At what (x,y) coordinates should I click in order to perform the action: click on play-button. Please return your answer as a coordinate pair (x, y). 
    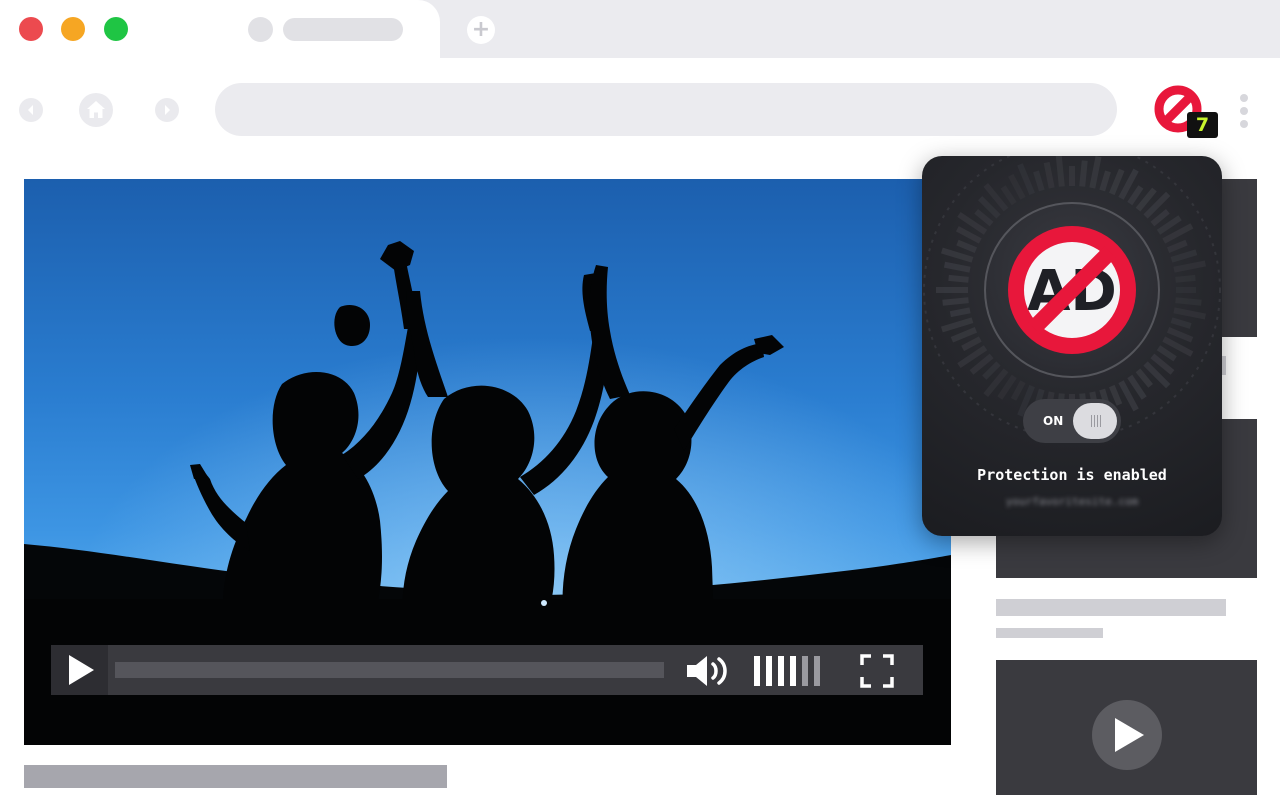
    Looking at the image, I should click on (79, 670).